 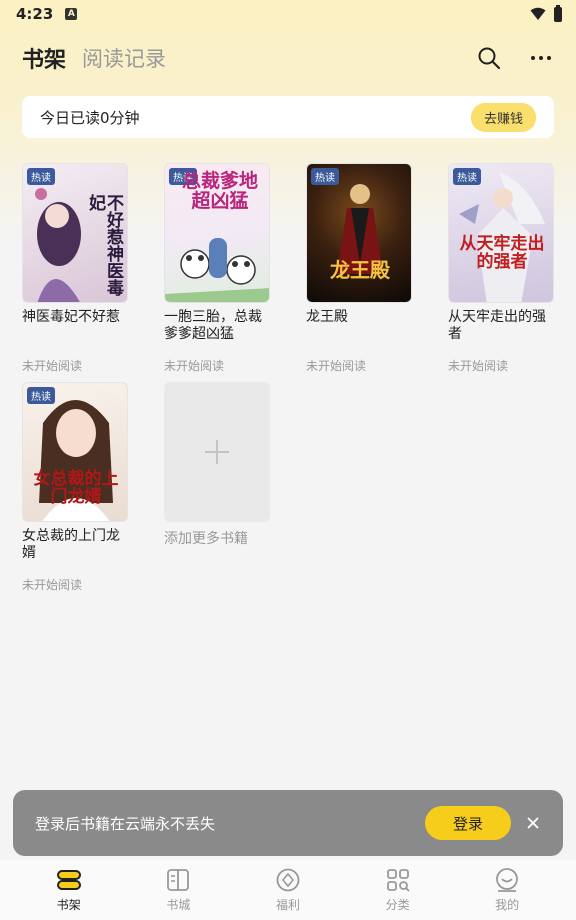 What do you see at coordinates (178, 880) in the screenshot?
I see `book-open-icon` at bounding box center [178, 880].